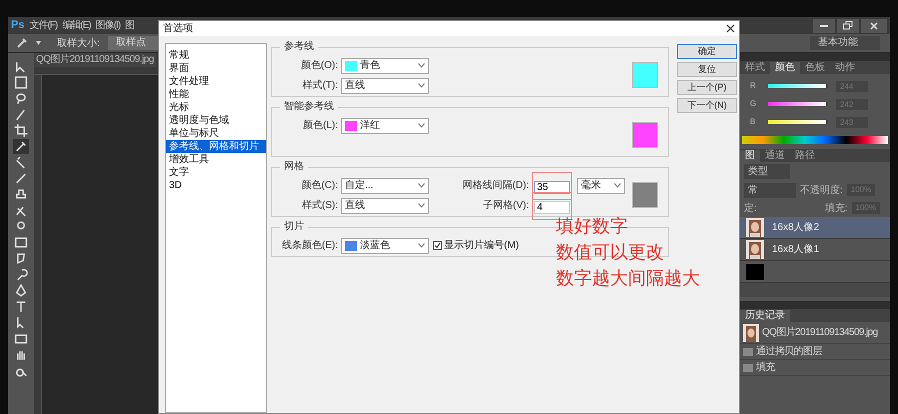 This screenshot has height=414, width=898. I want to click on category-item: 透明度与色域, so click(216, 120).